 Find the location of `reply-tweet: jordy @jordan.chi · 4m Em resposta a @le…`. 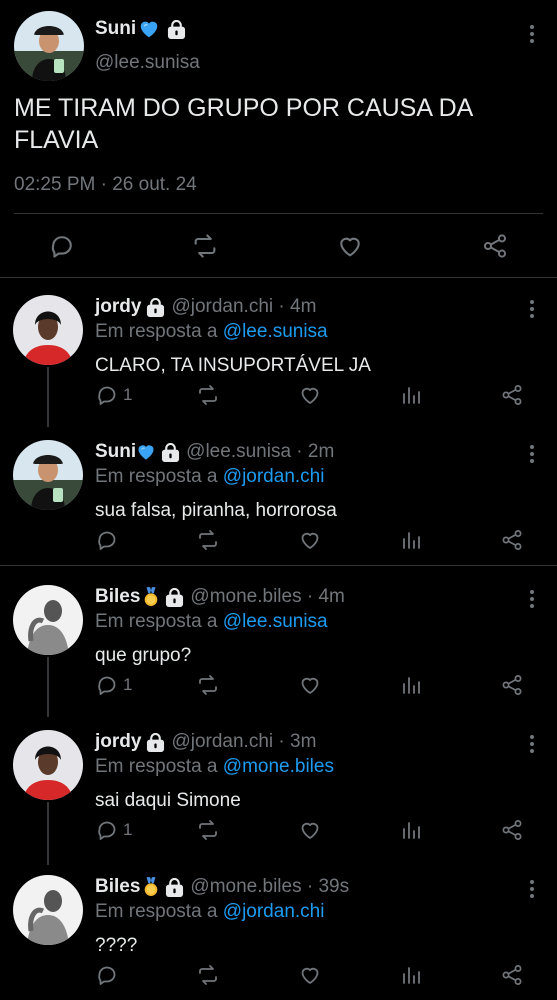

reply-tweet: jordy @jordan.chi · 4m Em resposta a @le… is located at coordinates (278, 356).